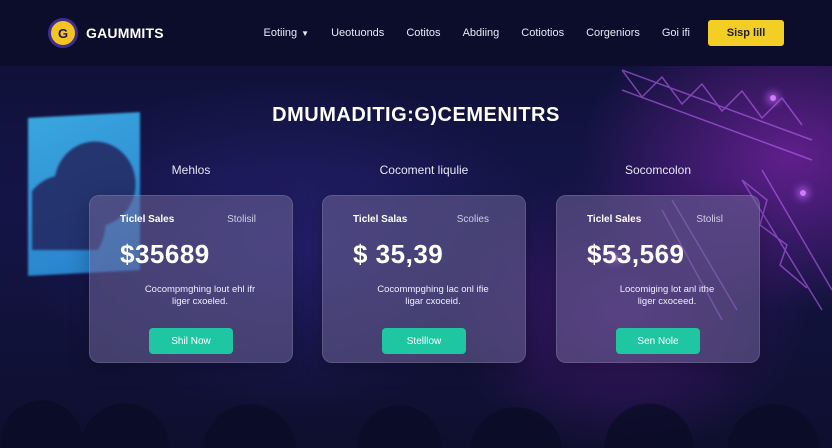 This screenshot has width=832, height=448. Describe the element at coordinates (667, 289) in the screenshot. I see `card-description-line: Locomiging lot anl ithe` at that location.